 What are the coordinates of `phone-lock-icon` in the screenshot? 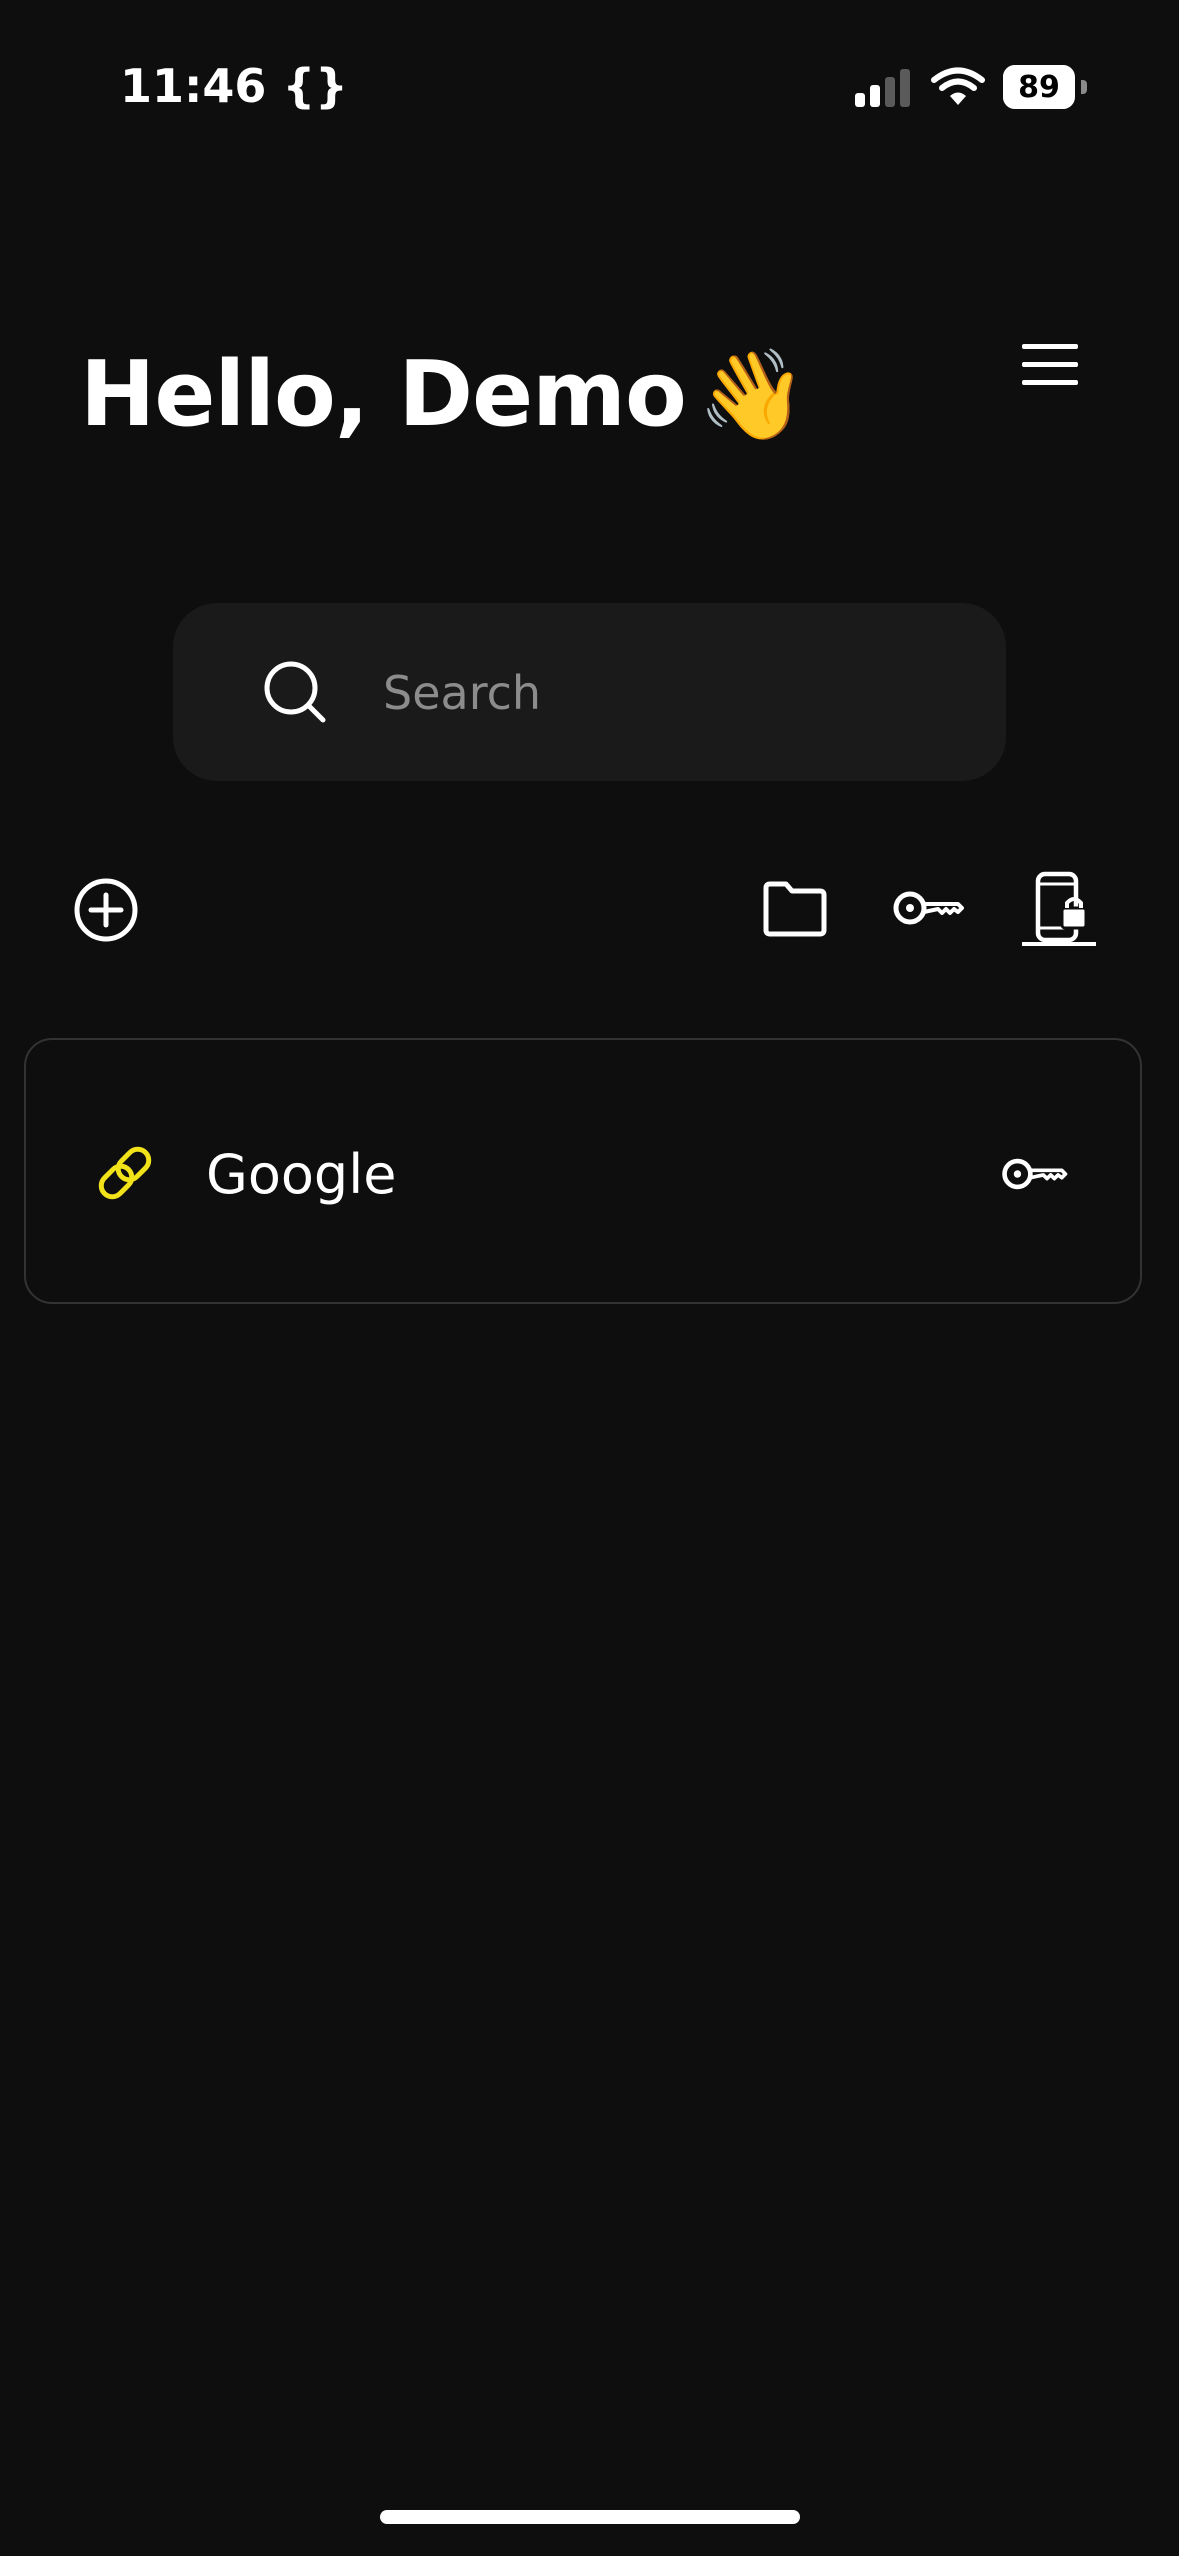 It's located at (1061, 907).